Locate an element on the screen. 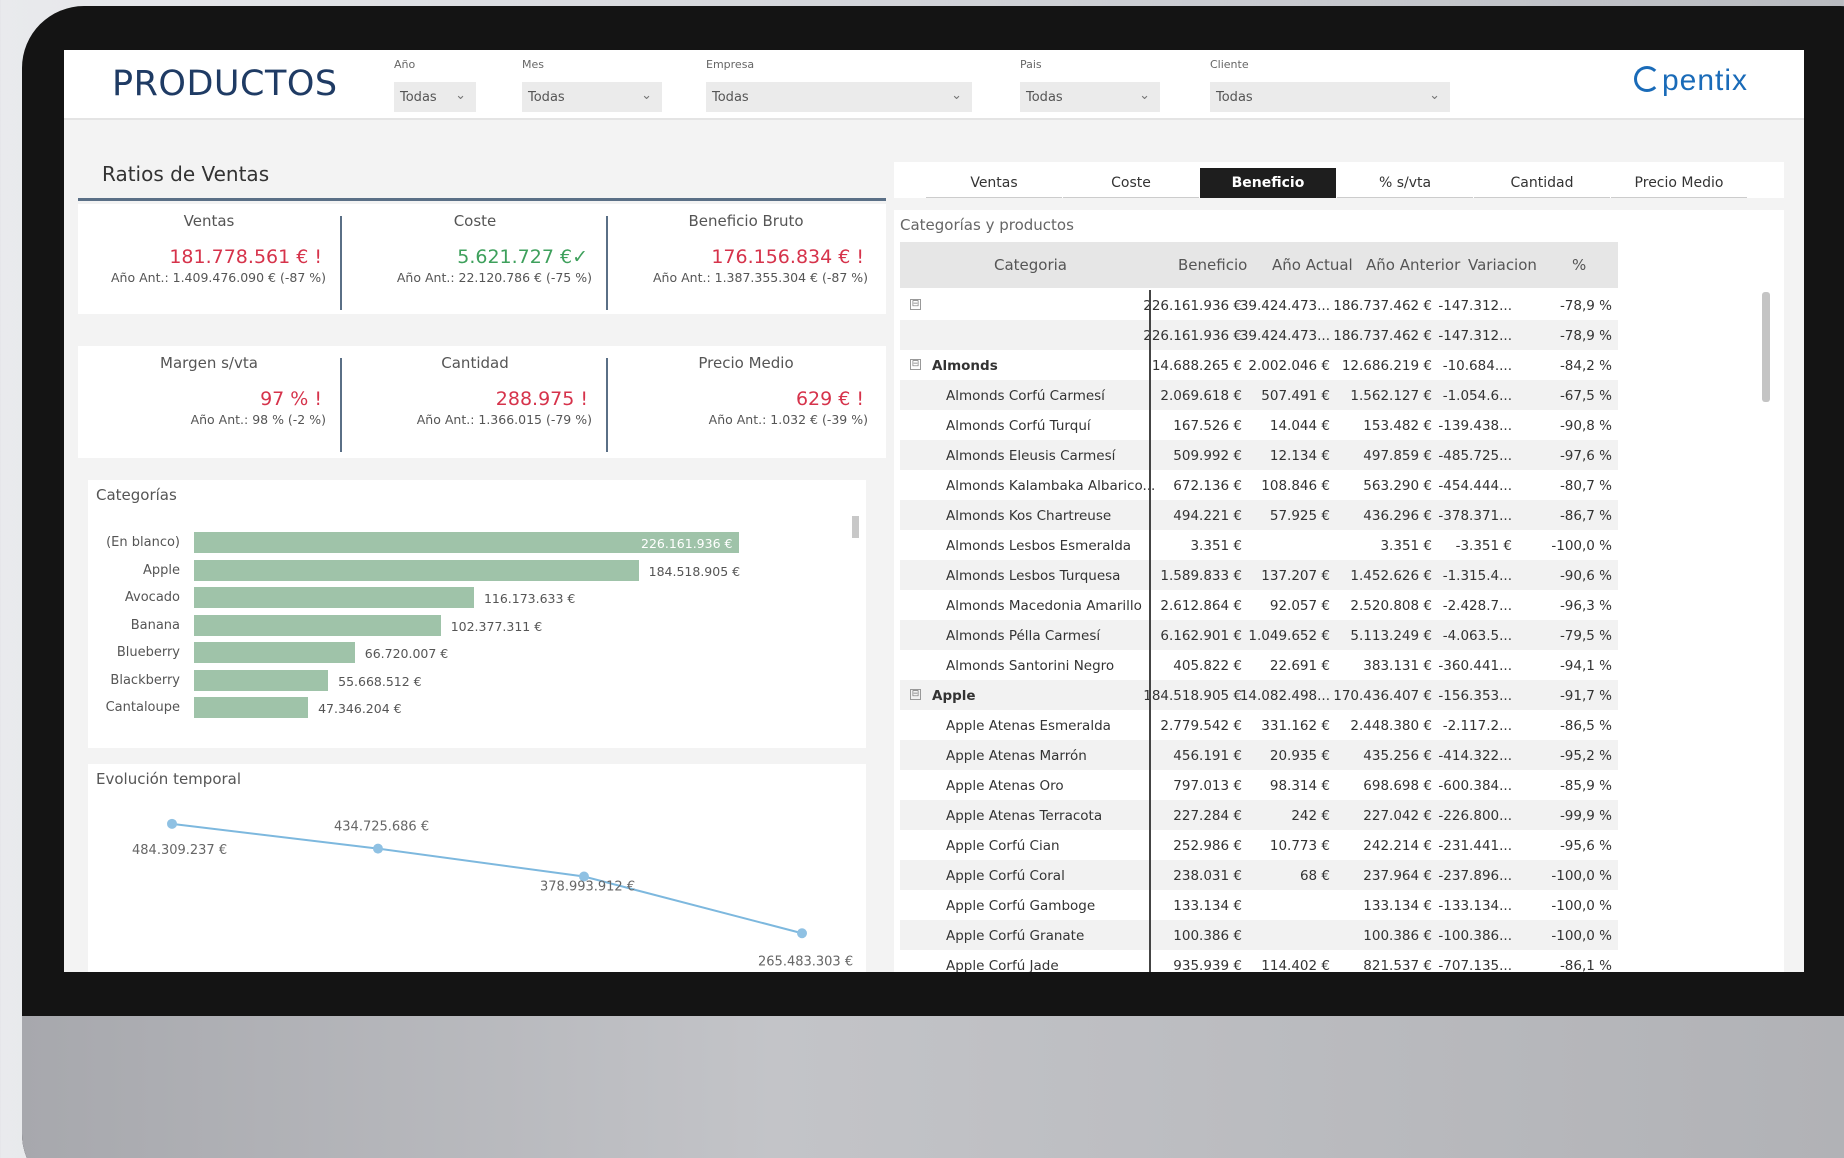 The image size is (1844, 1158). cell-beneficio: 405.822 € is located at coordinates (1207, 666).